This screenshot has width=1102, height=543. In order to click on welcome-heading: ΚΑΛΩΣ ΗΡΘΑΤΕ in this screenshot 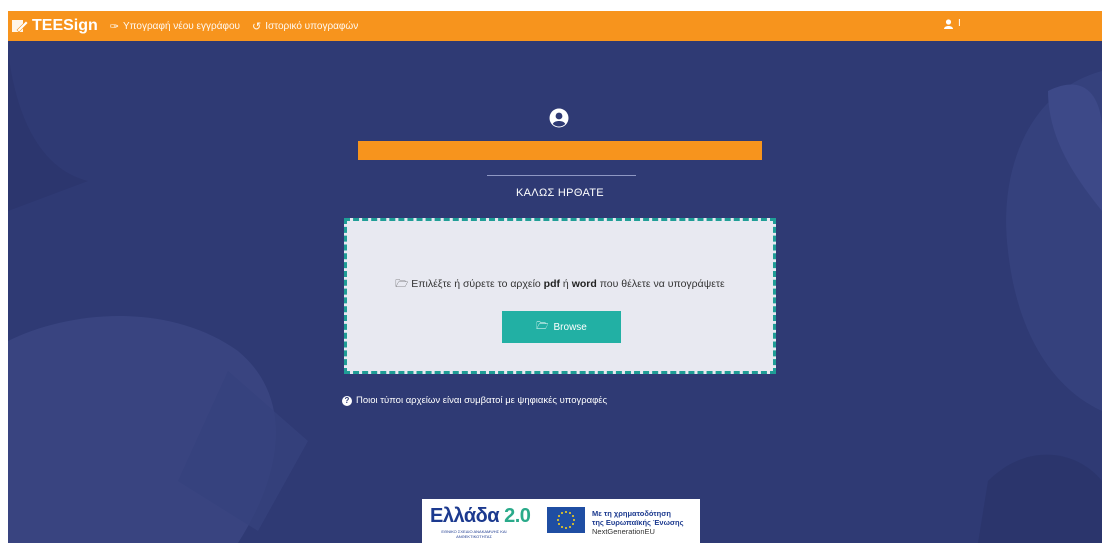, I will do `click(560, 193)`.